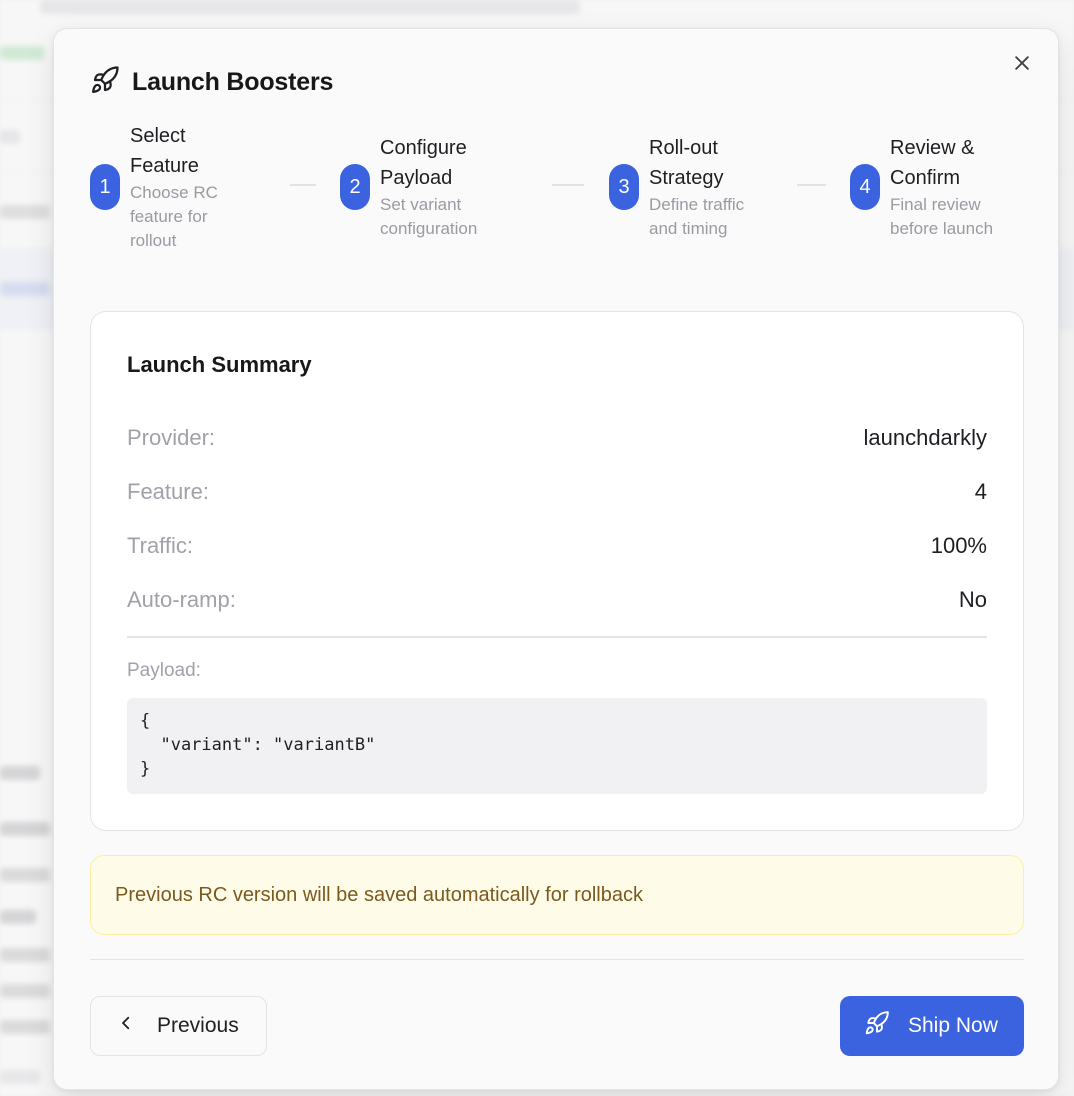 This screenshot has height=1096, width=1074. I want to click on step-title-line: Configure, so click(423, 148).